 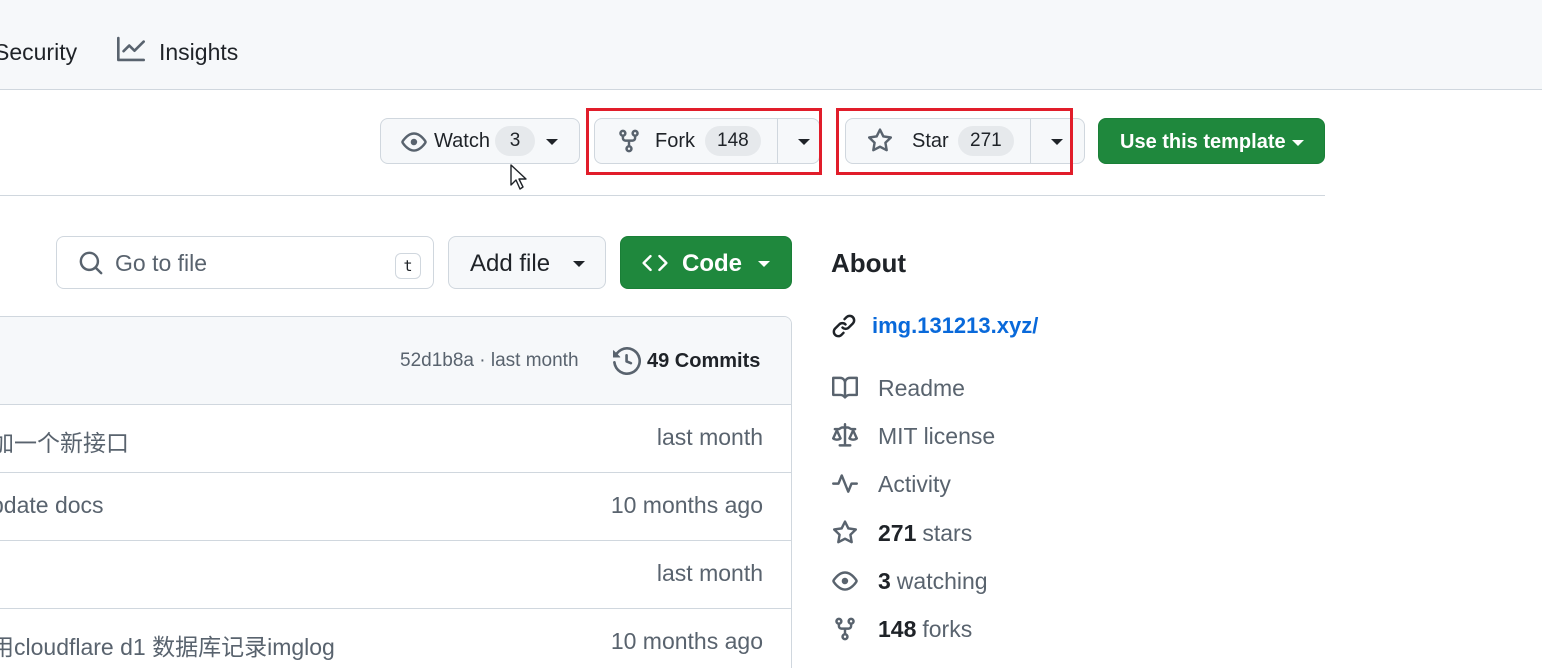 I want to click on homepage-link: img.131213.xyz/, so click(x=934, y=326).